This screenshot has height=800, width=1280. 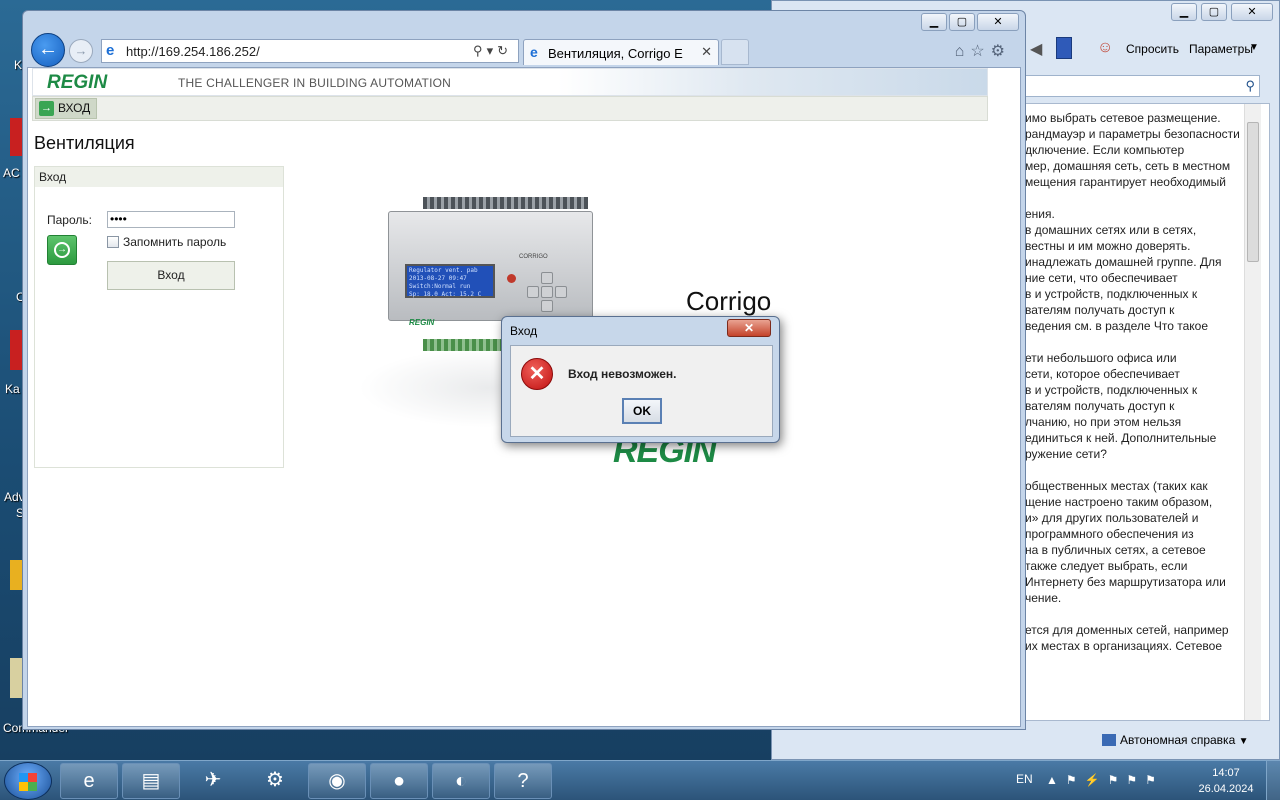 I want to click on ask-button: Спросить, so click(x=1152, y=49).